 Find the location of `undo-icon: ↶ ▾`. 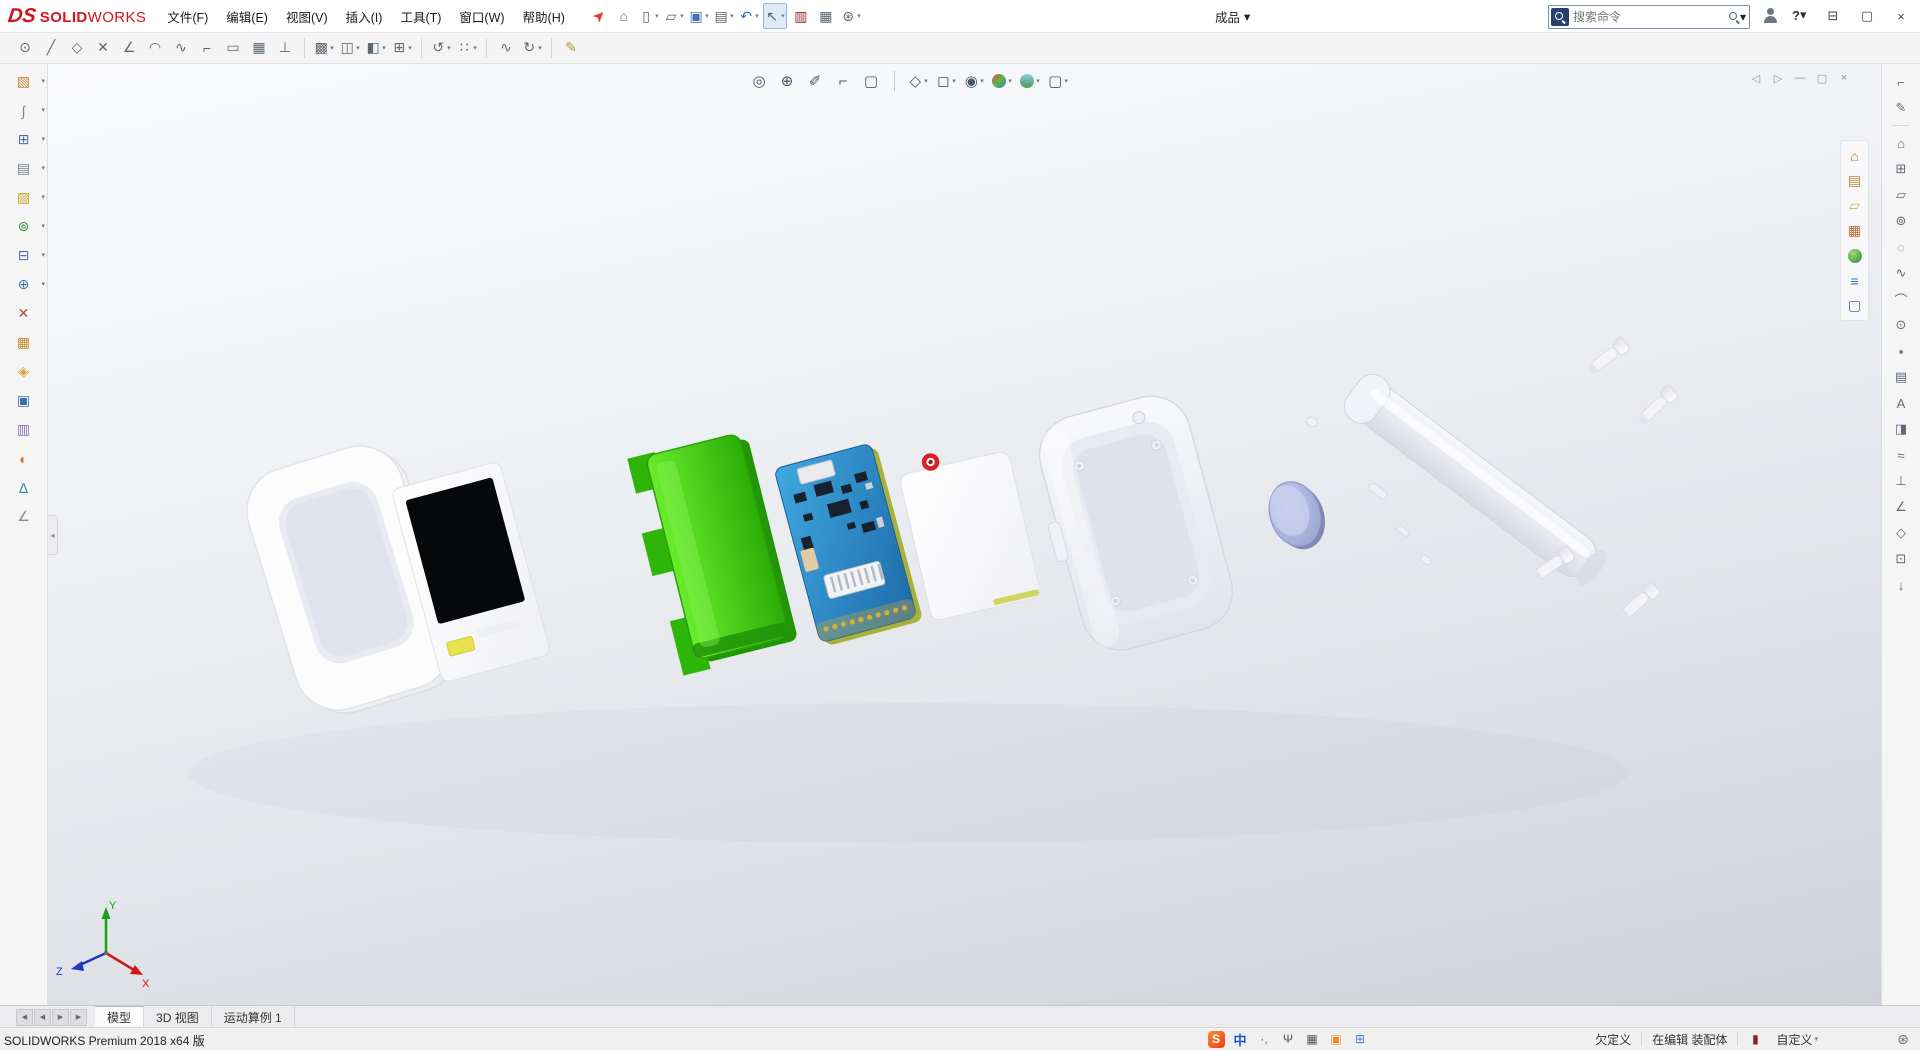

undo-icon: ↶ ▾ is located at coordinates (749, 16).